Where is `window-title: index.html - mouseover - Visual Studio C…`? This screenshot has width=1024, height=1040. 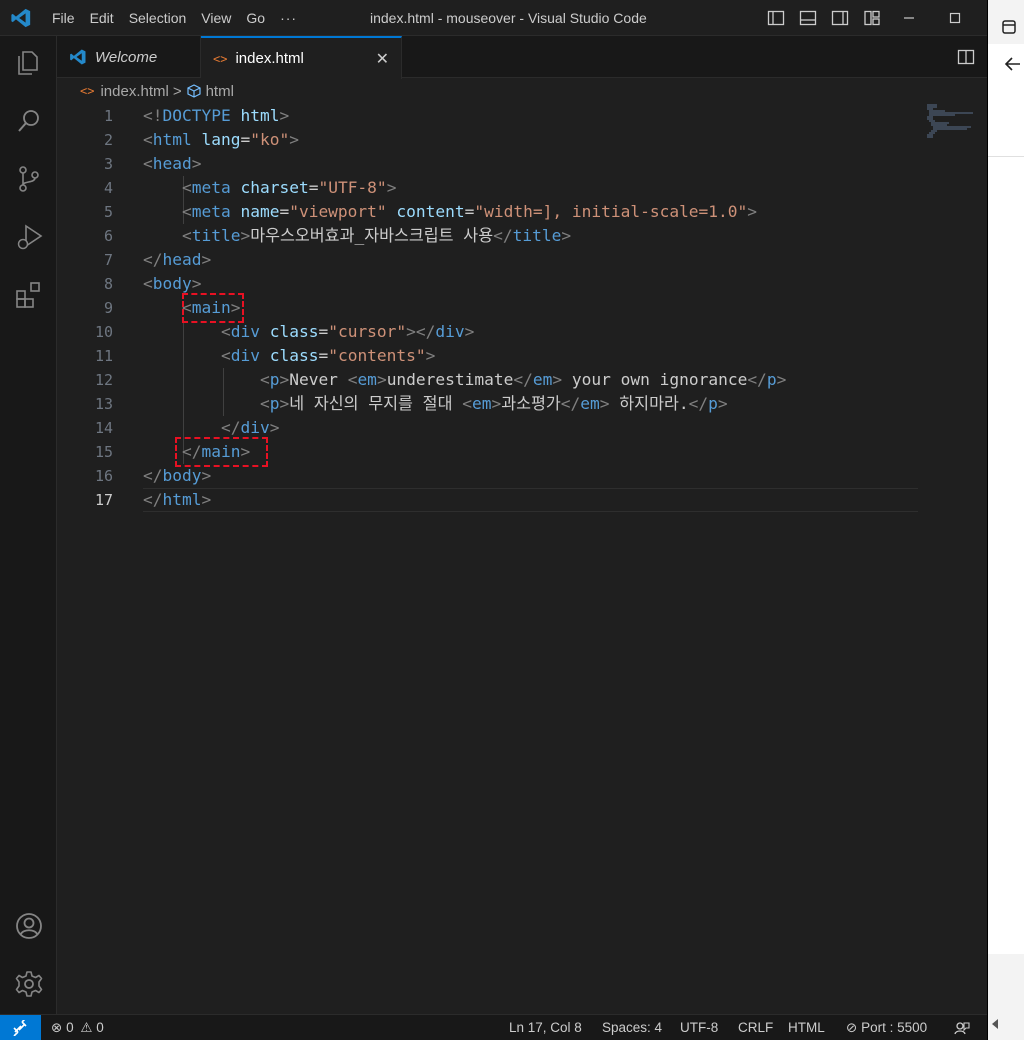
window-title: index.html - mouseover - Visual Studio C… is located at coordinates (508, 18).